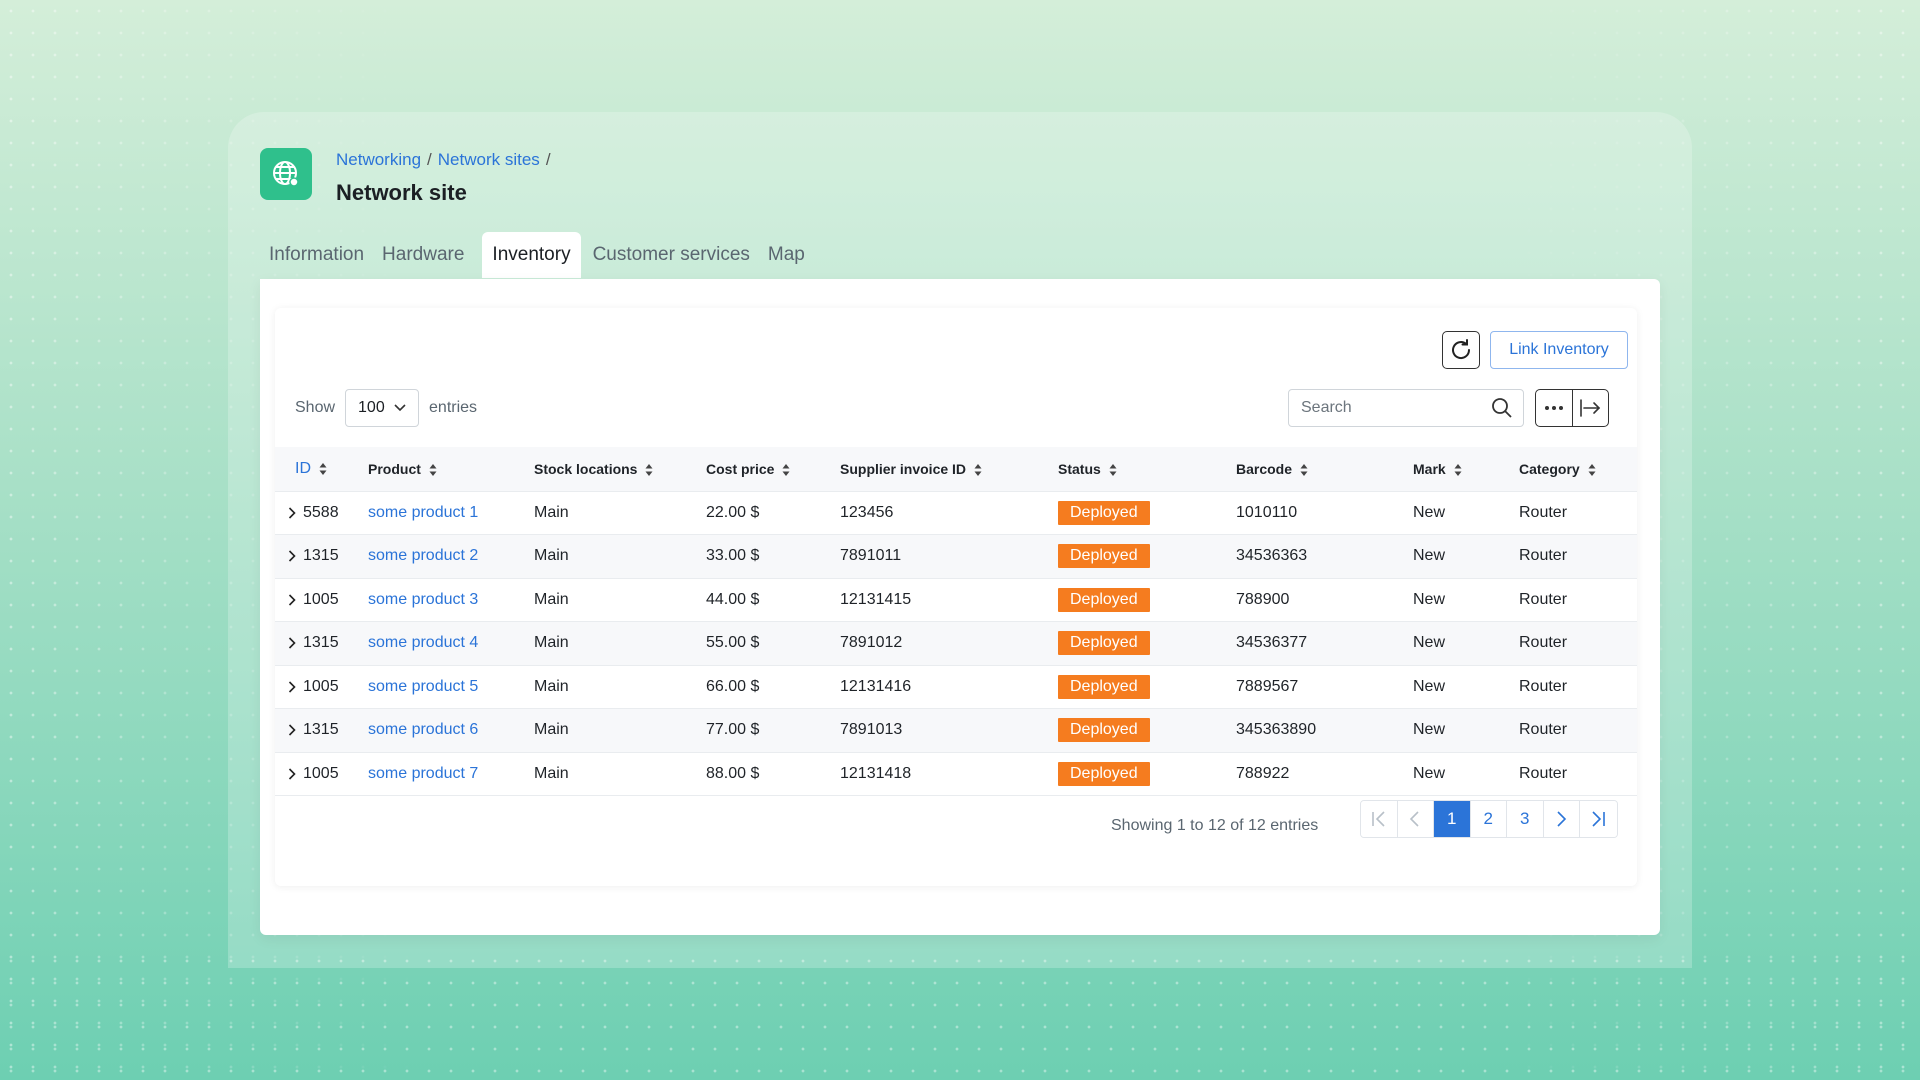 The image size is (1920, 1080). Describe the element at coordinates (286, 174) in the screenshot. I see `globe-icon` at that location.